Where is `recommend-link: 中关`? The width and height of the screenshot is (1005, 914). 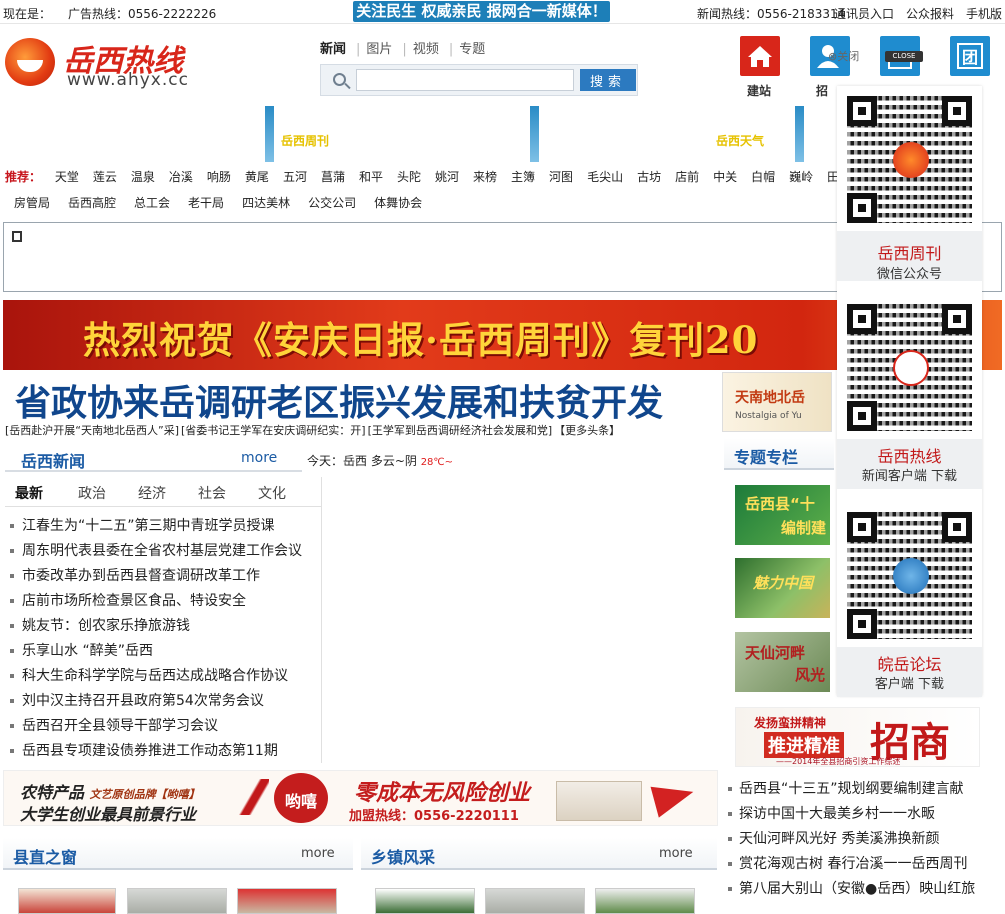
recommend-link: 中关 is located at coordinates (725, 176).